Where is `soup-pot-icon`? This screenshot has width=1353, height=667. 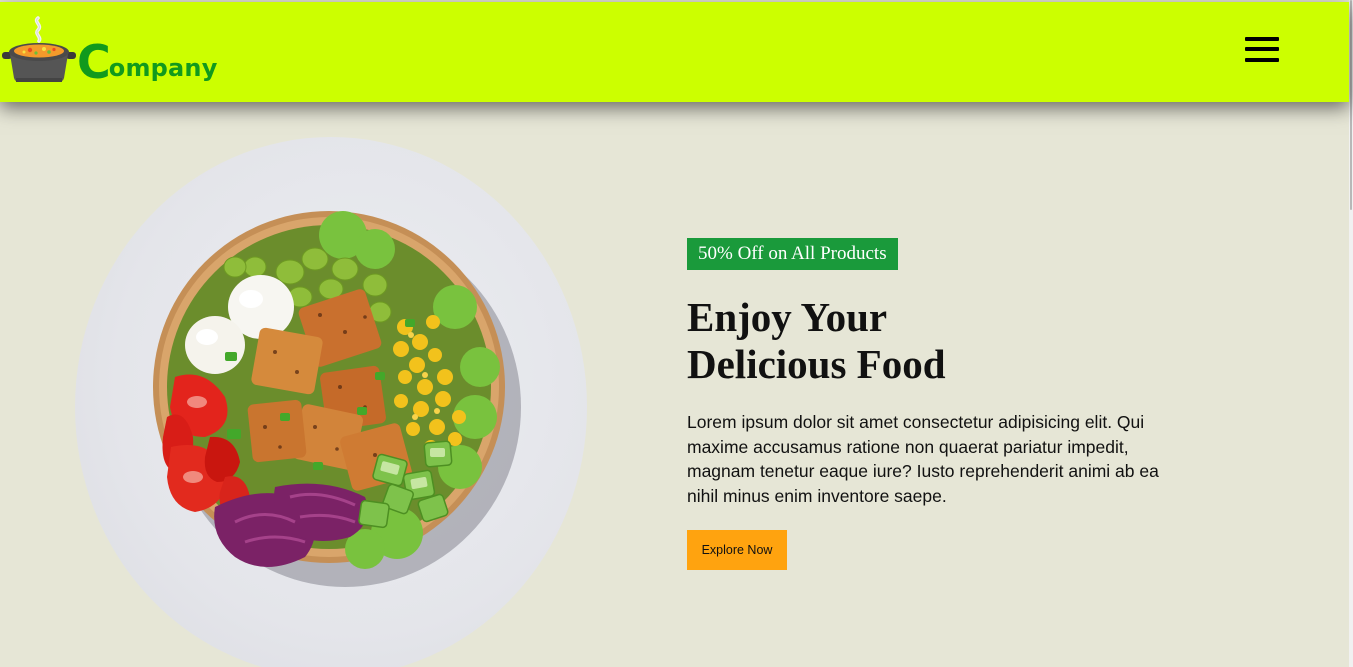
soup-pot-icon is located at coordinates (39, 49).